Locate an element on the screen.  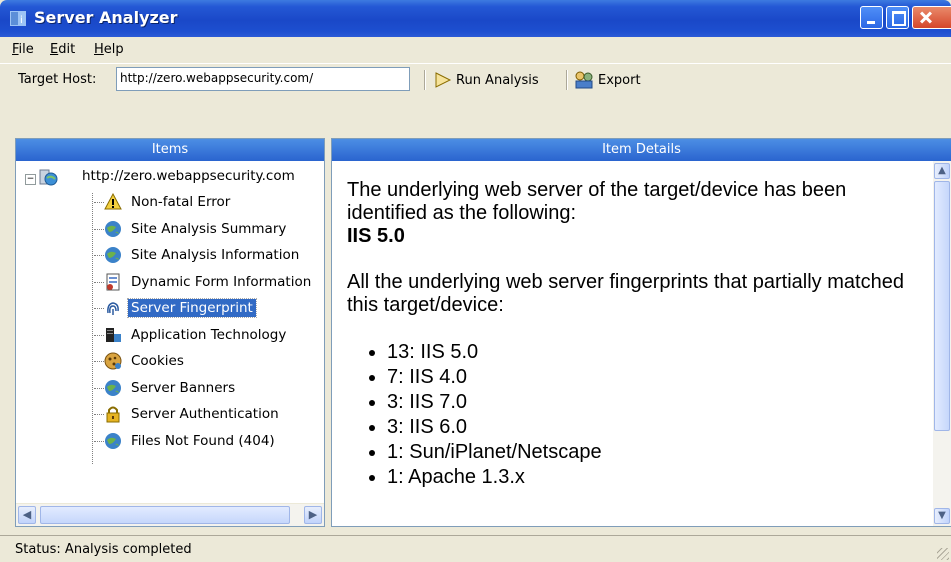
tree-item-site-analysis-information: Site Analysis Information is located at coordinates (198, 255).